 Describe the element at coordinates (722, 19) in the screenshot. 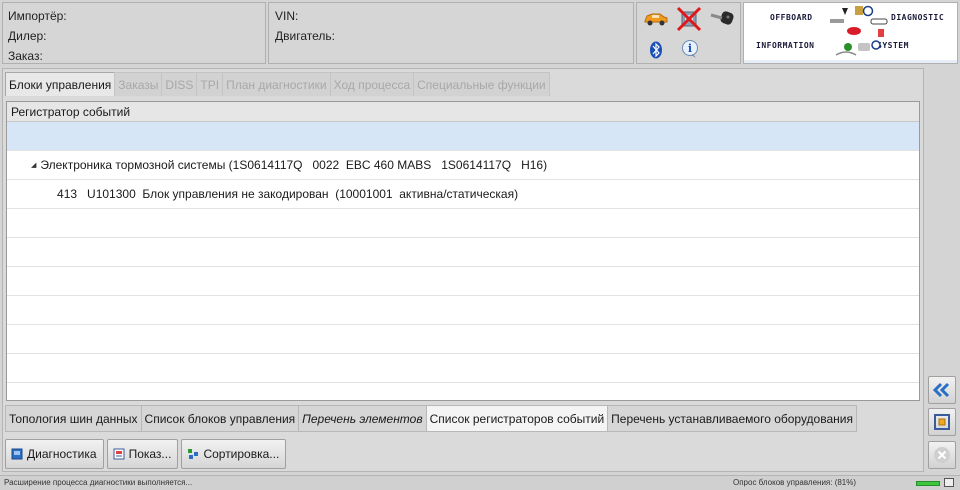

I see `key-icon` at that location.